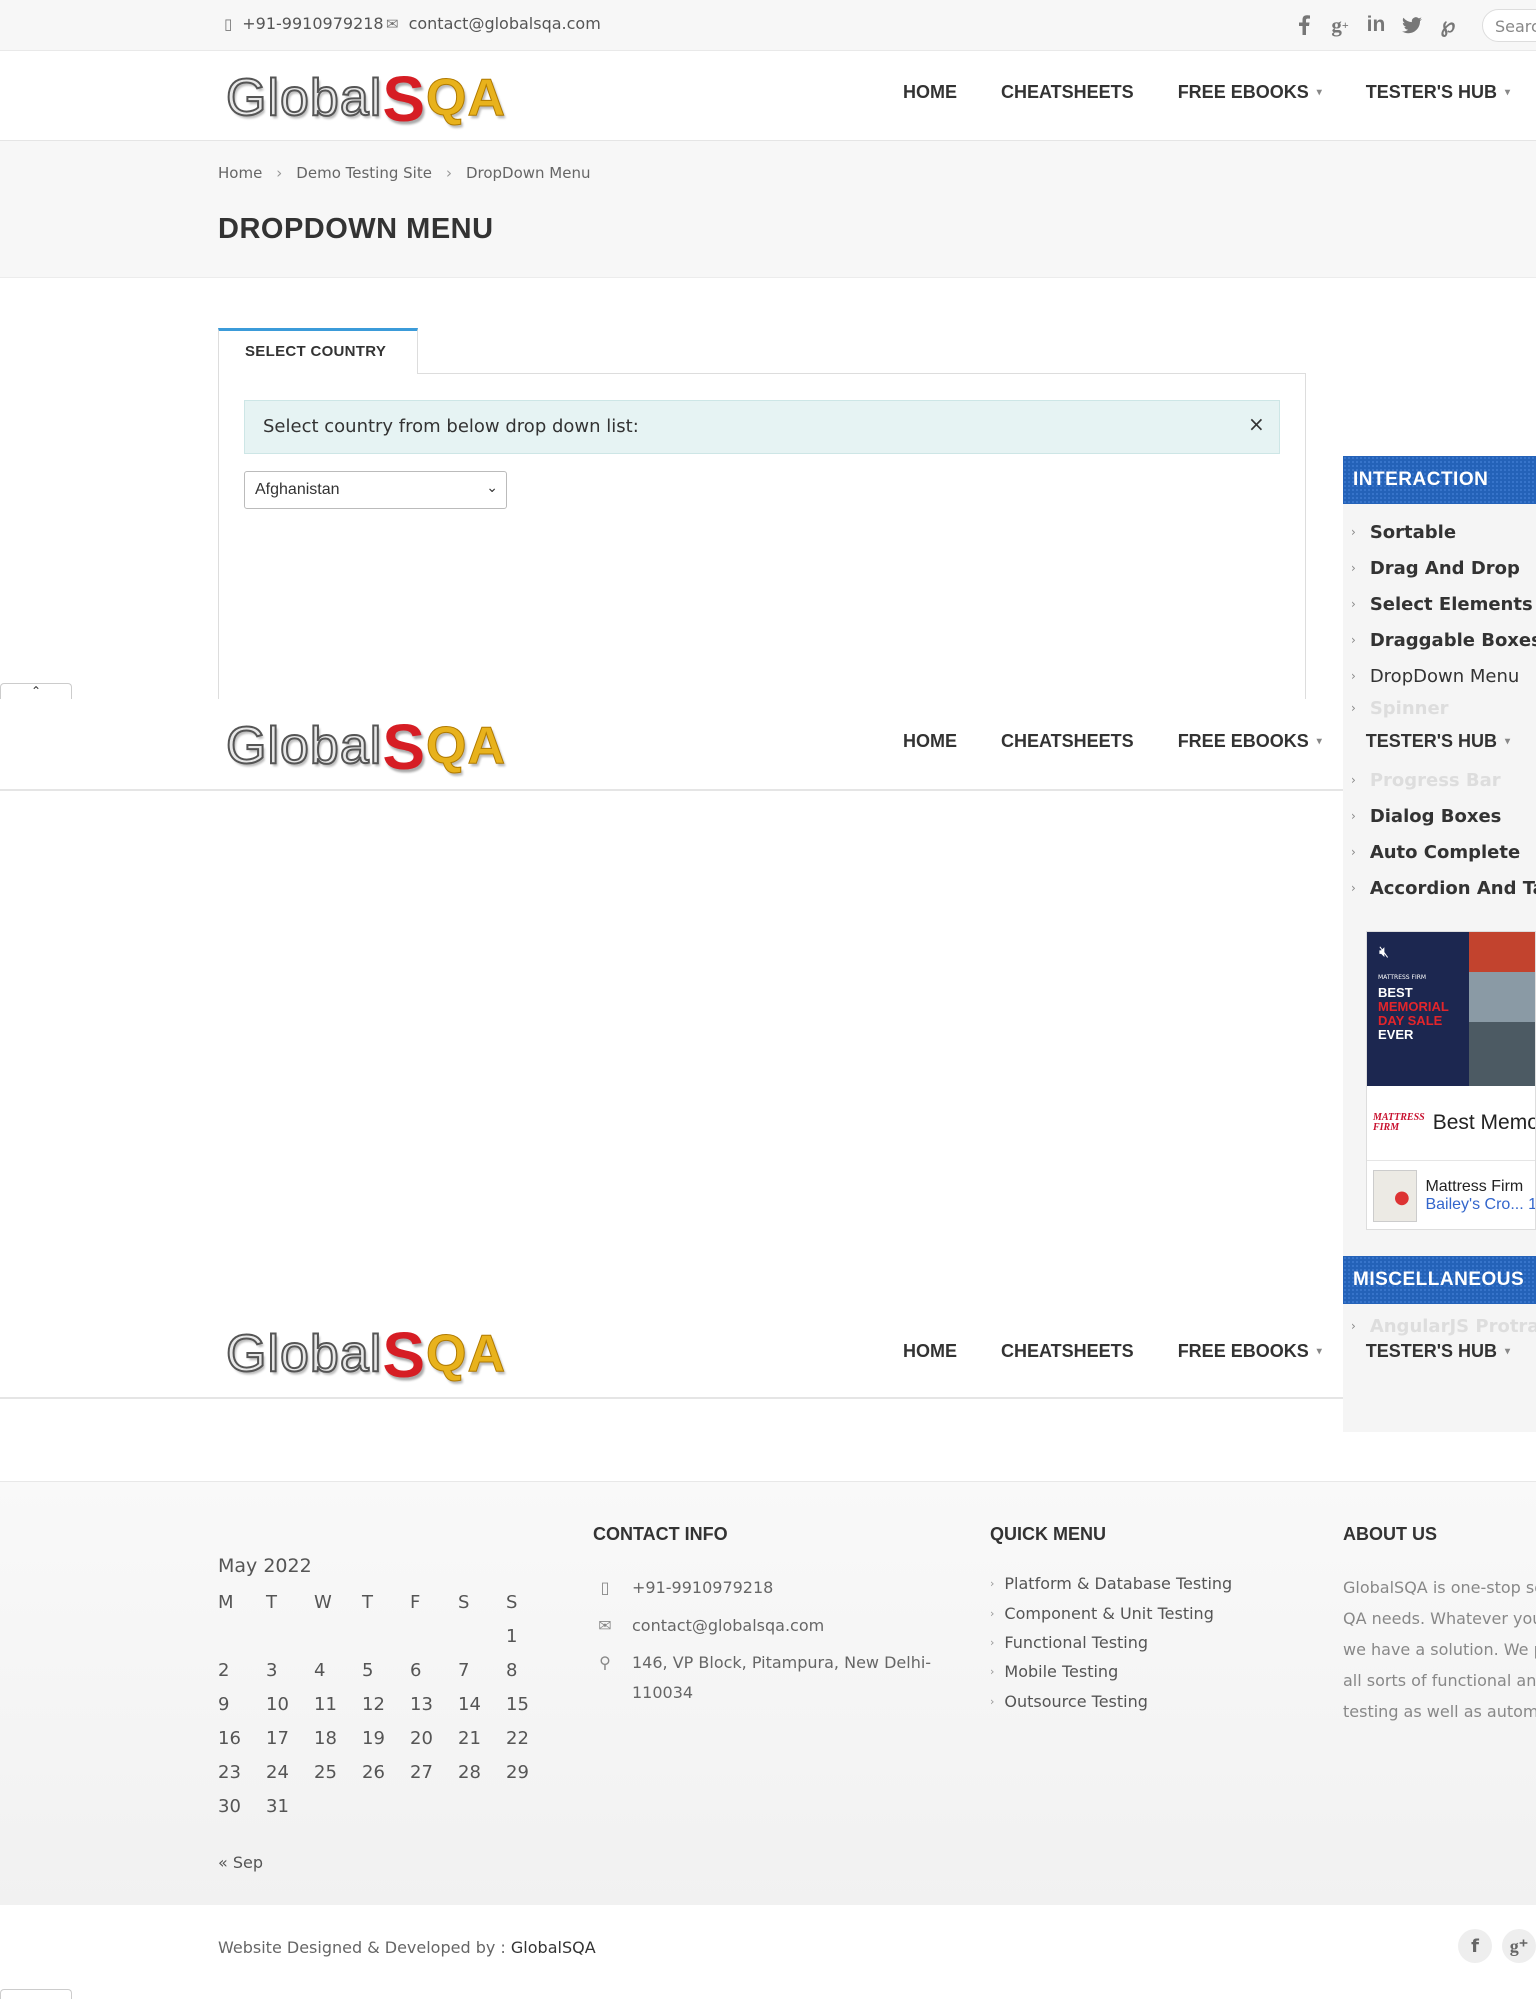  I want to click on mute-icon: 🔇︎, so click(1384, 952).